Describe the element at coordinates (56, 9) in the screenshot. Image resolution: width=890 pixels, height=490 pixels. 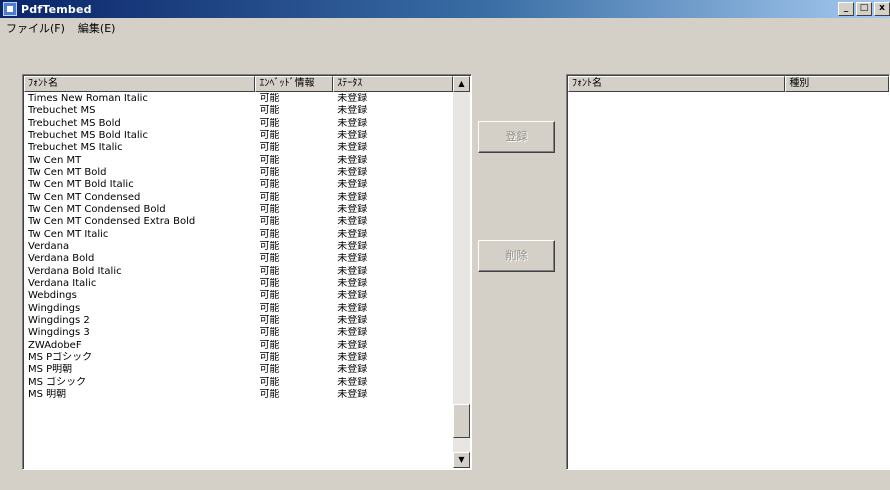
I see `window-title: PdfTembed` at that location.